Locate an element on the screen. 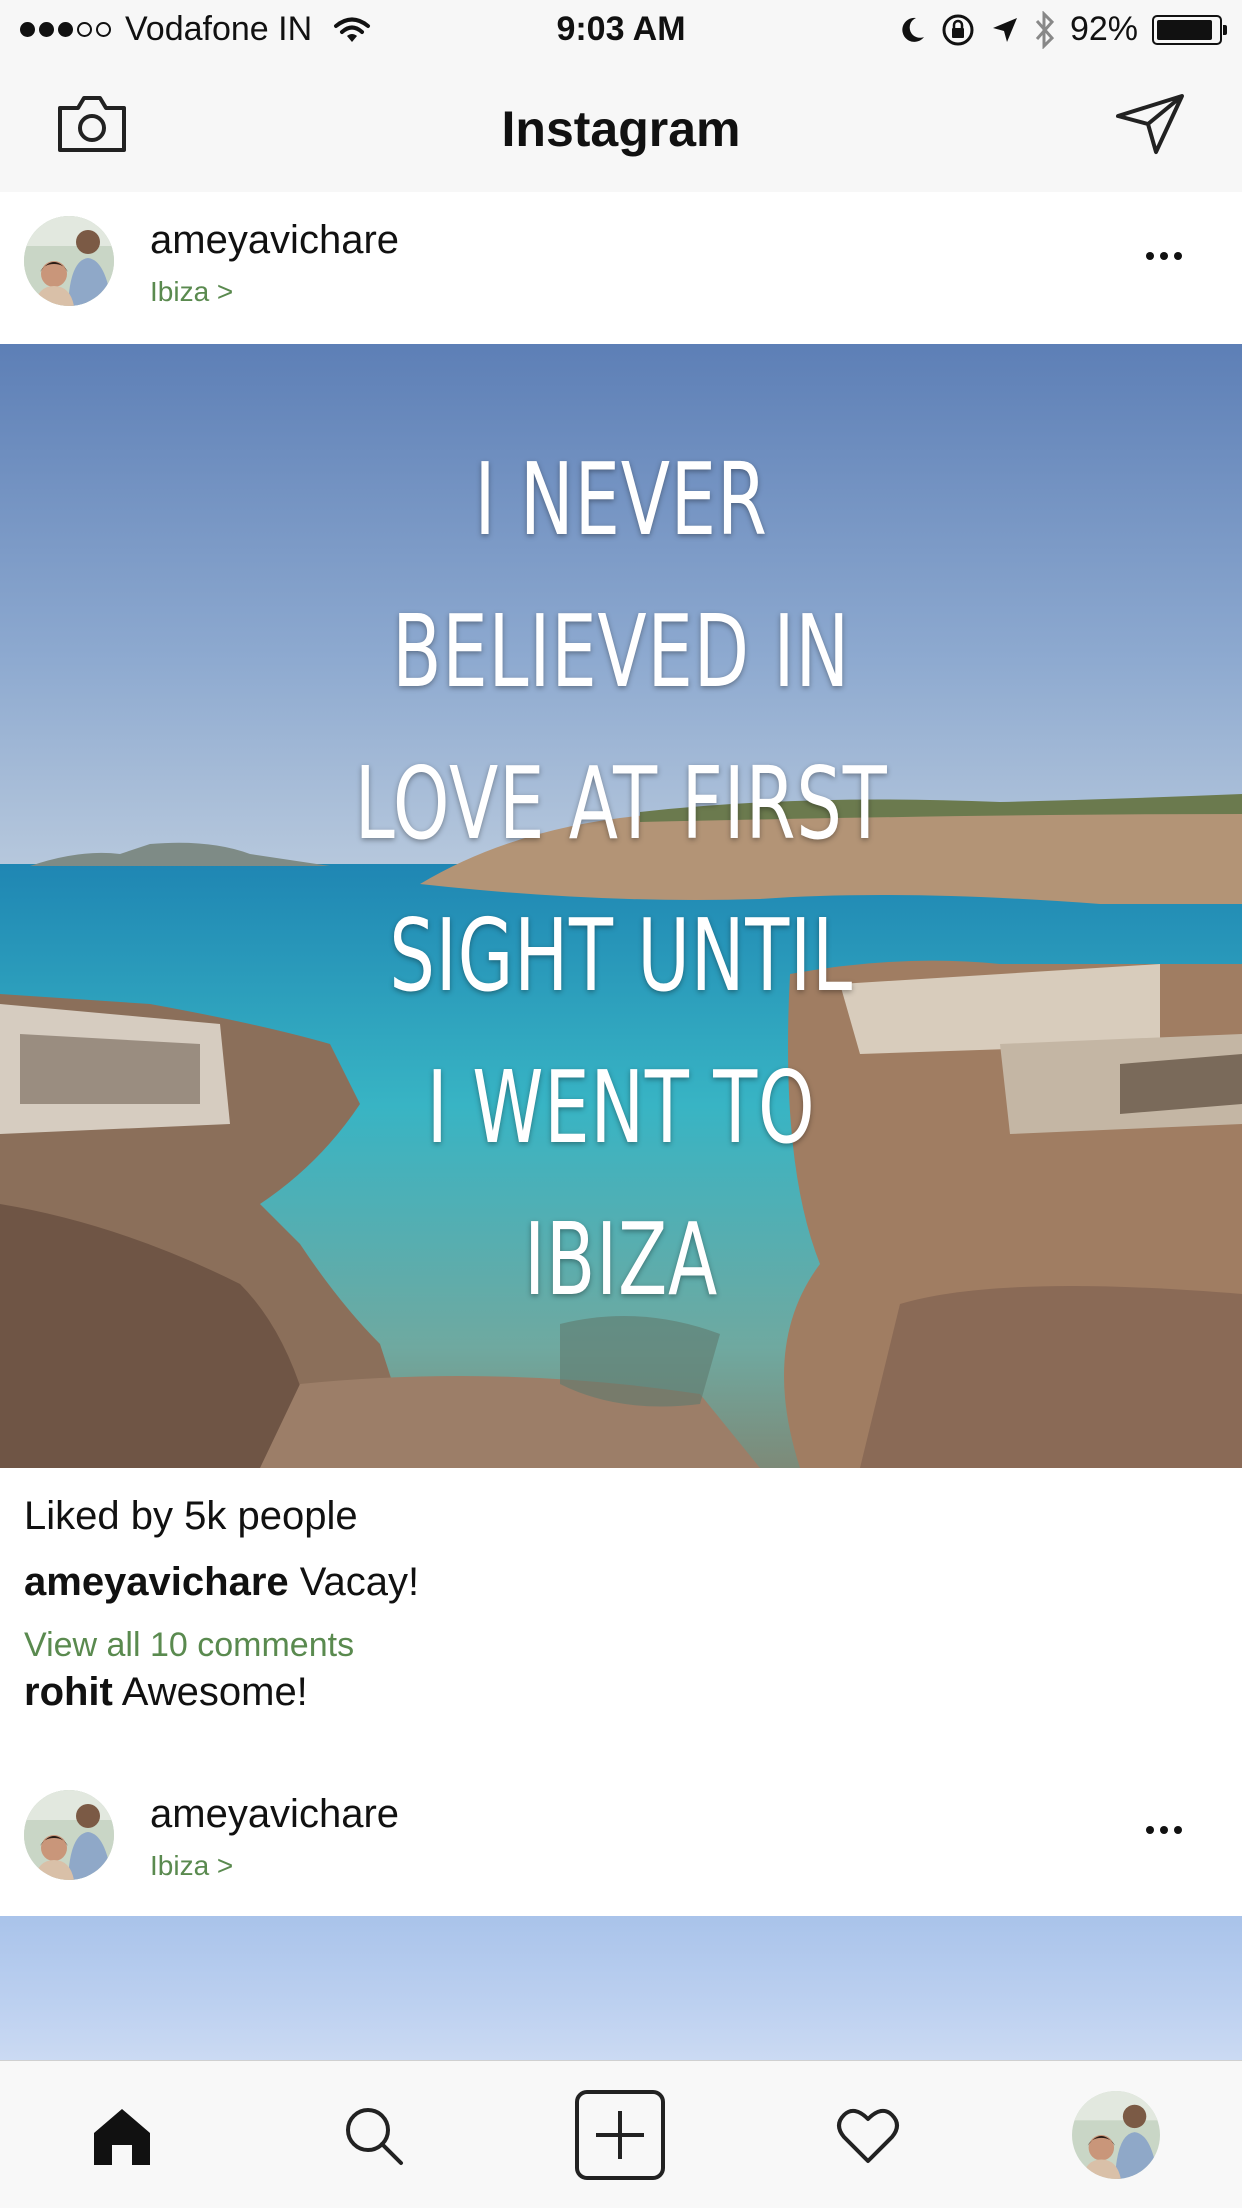  location-arrow-icon is located at coordinates (1004, 29).